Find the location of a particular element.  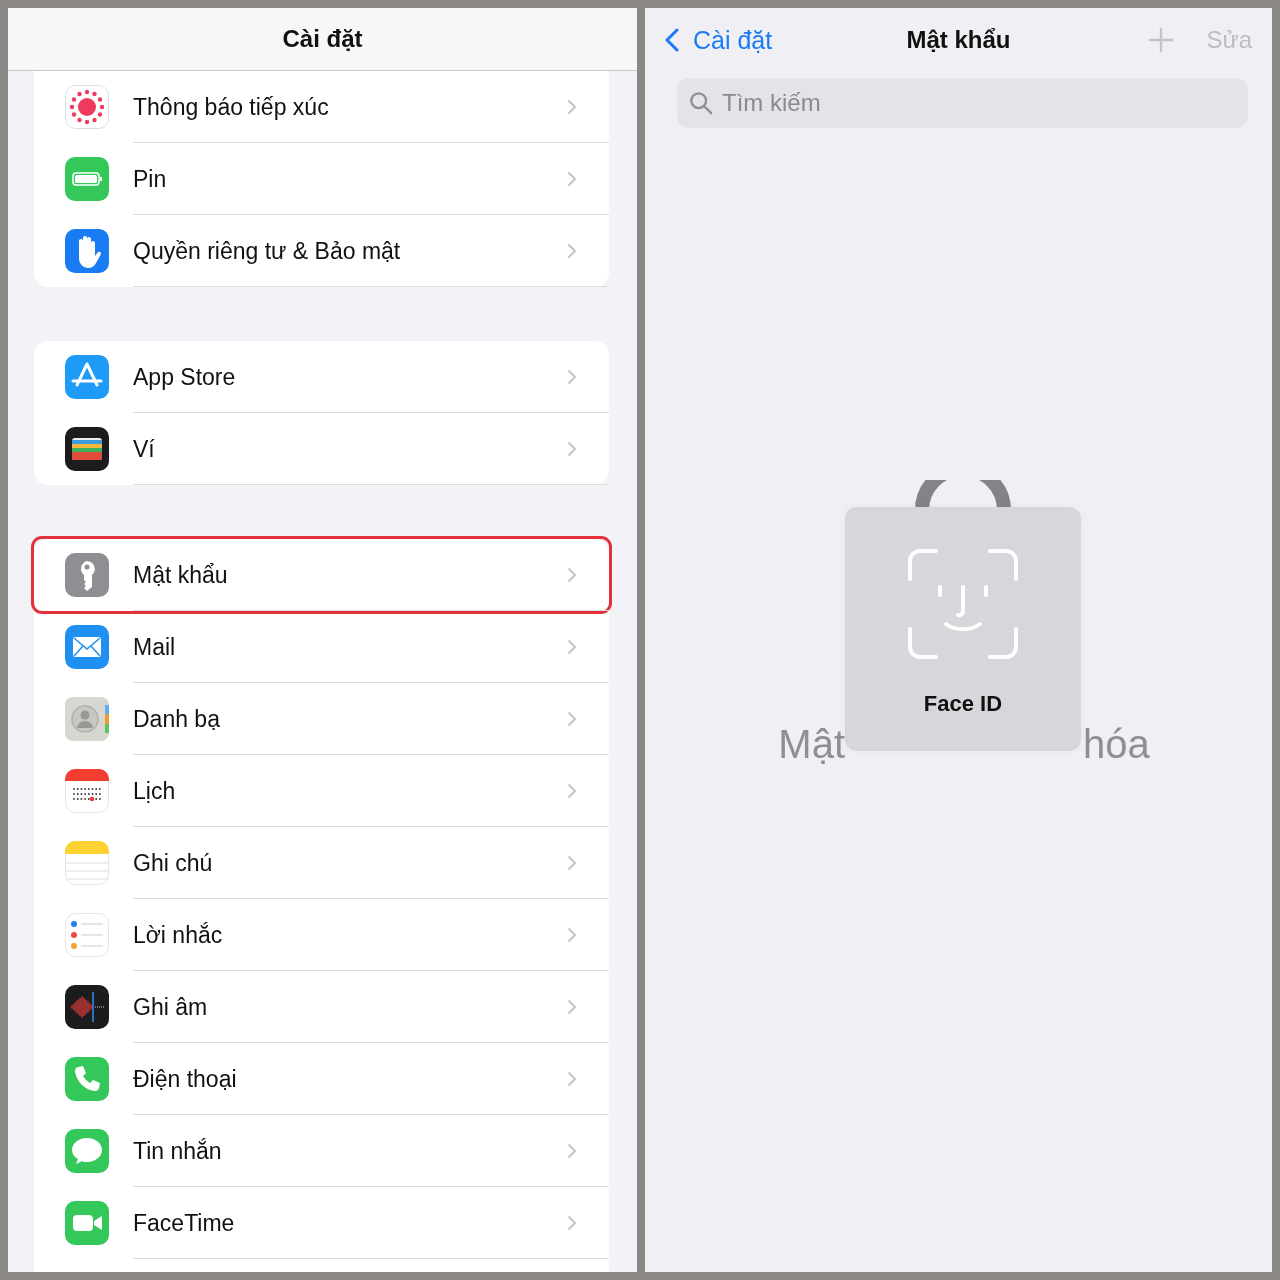

battery-icon is located at coordinates (87, 179).